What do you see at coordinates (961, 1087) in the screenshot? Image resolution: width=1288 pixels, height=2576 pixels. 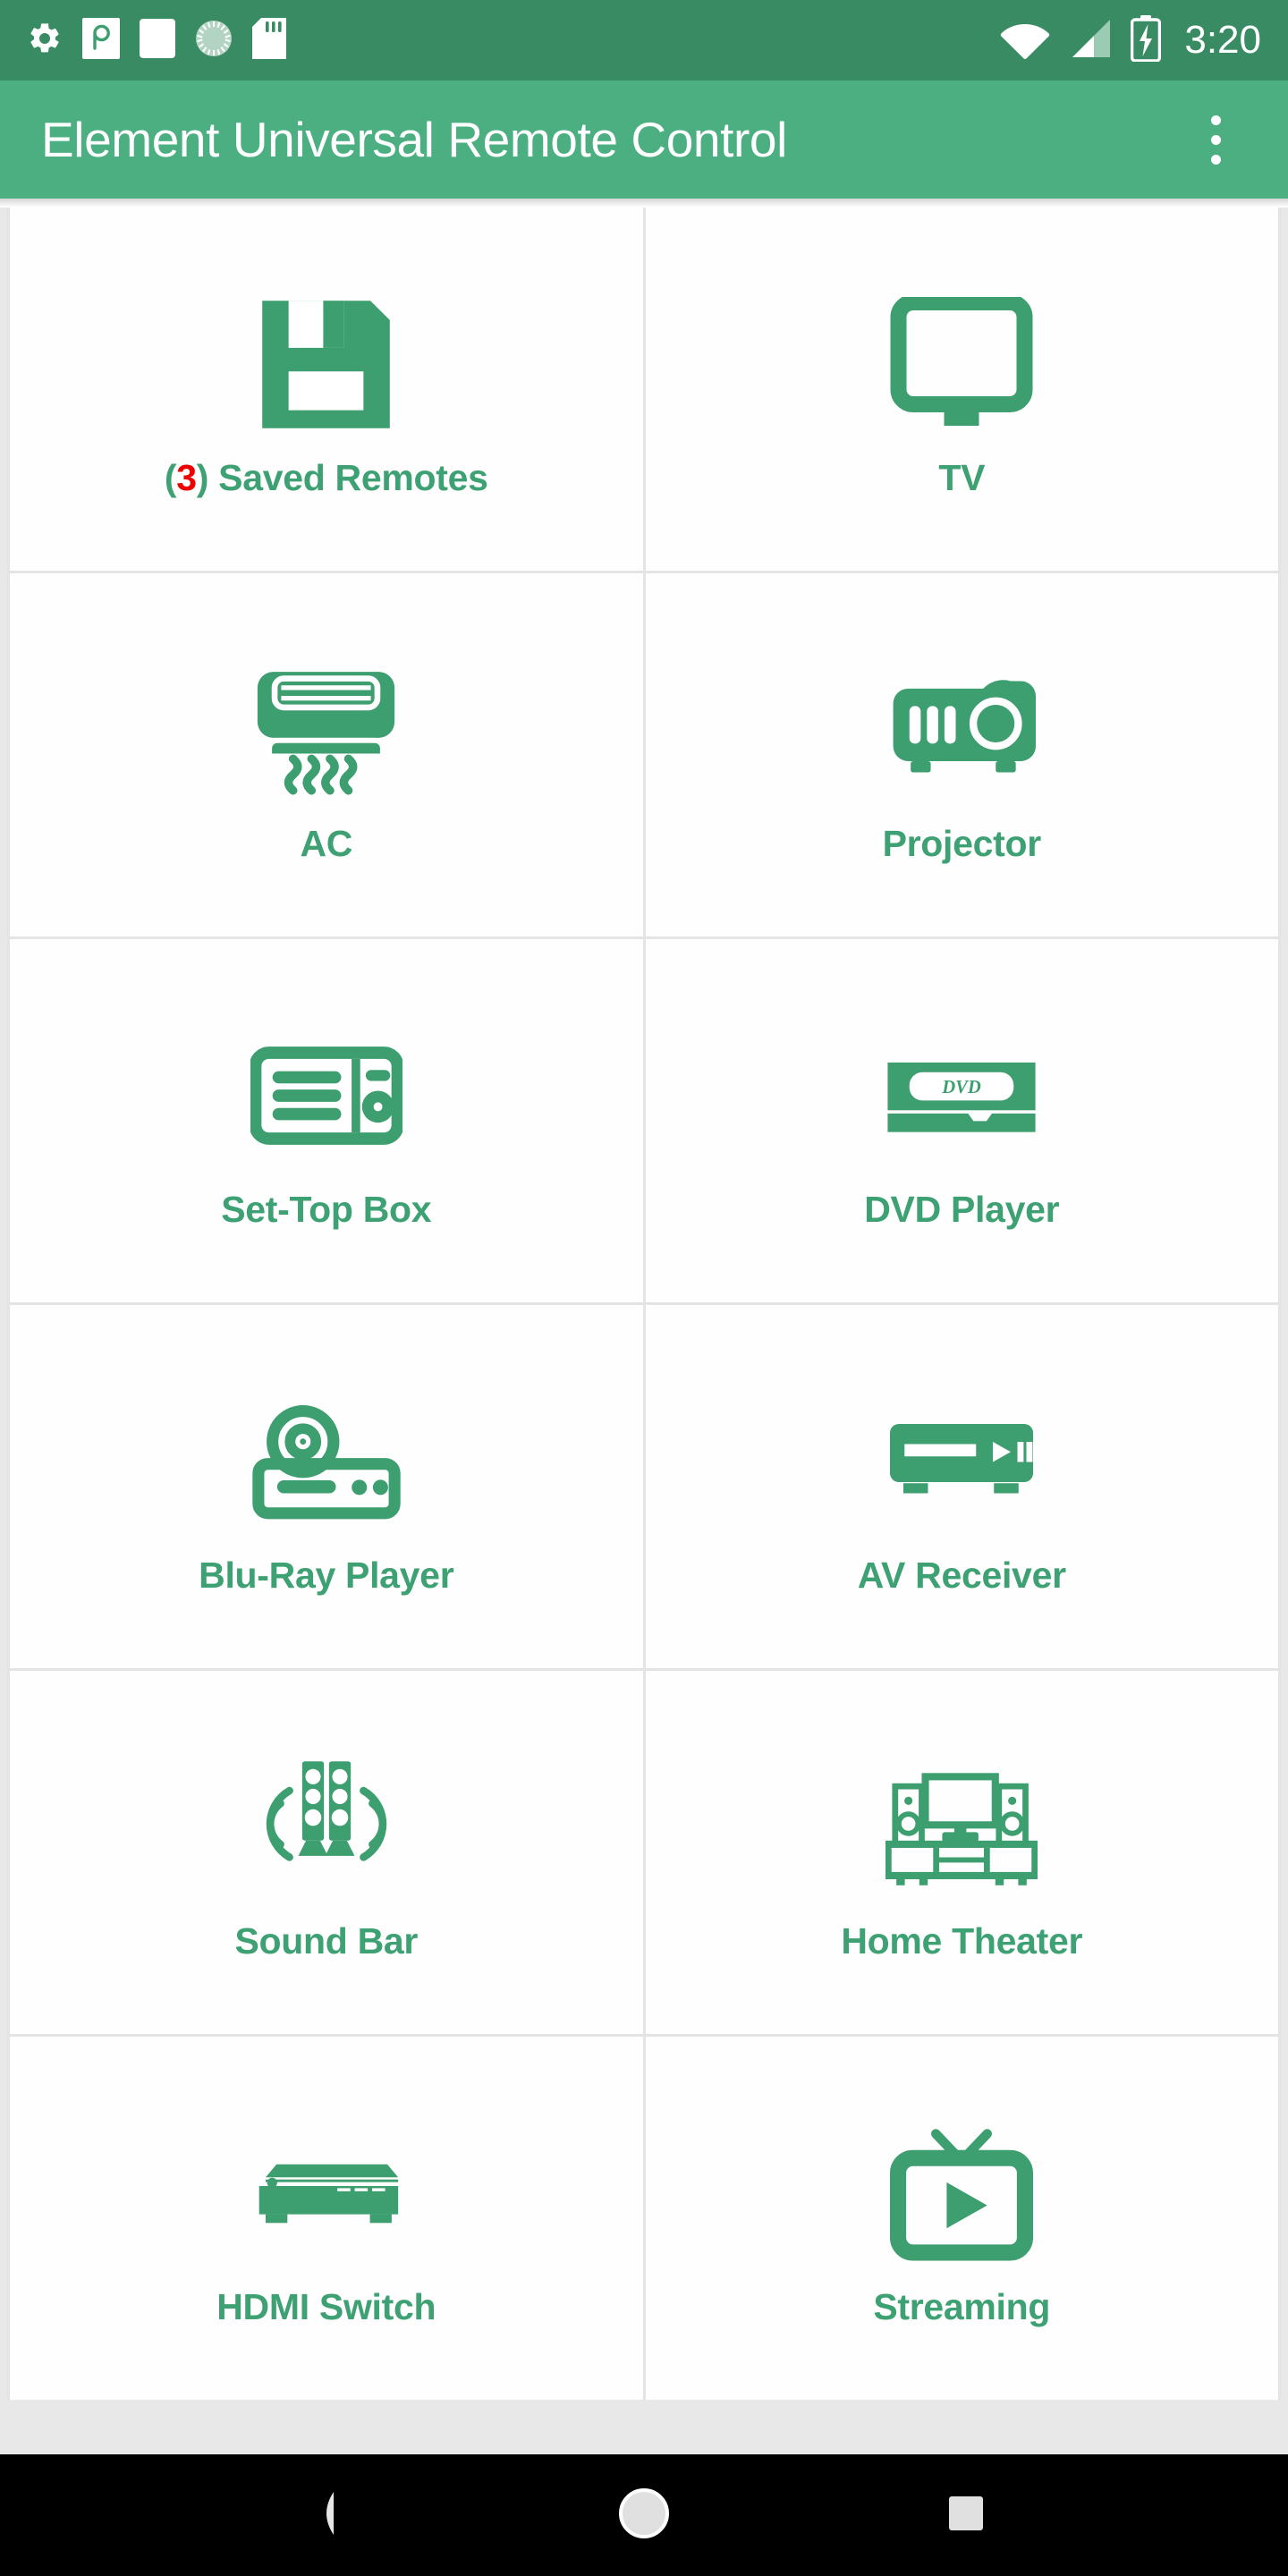 I see `dvd-icon-text: DVD` at bounding box center [961, 1087].